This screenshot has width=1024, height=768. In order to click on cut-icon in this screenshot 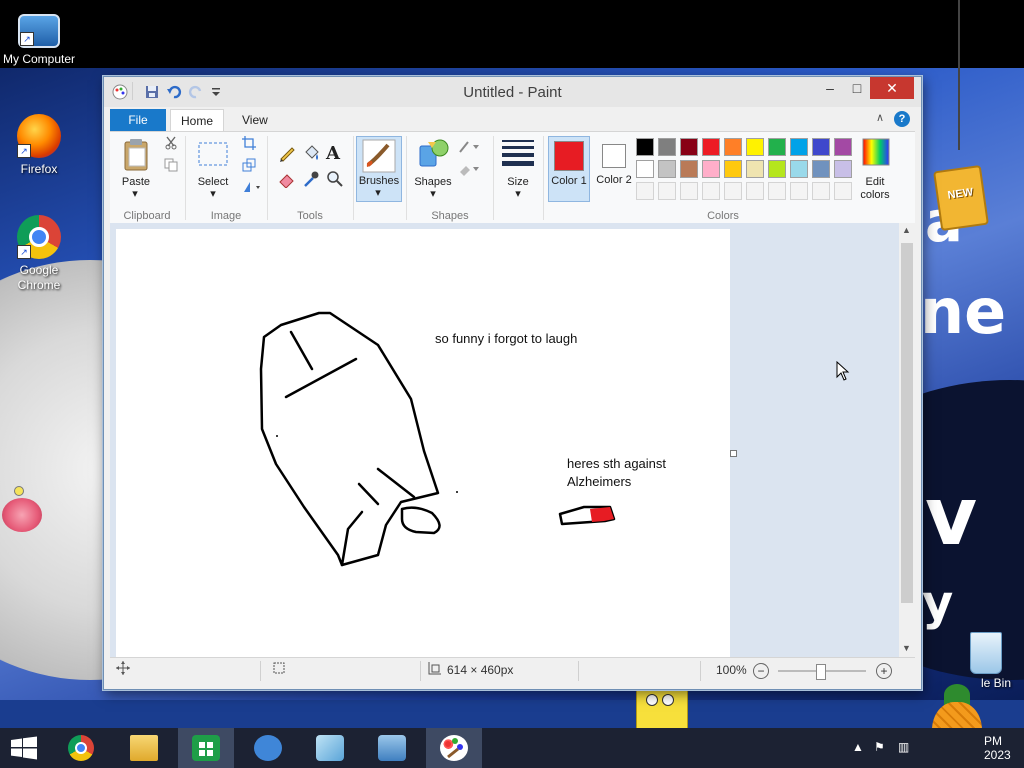, I will do `click(171, 144)`.